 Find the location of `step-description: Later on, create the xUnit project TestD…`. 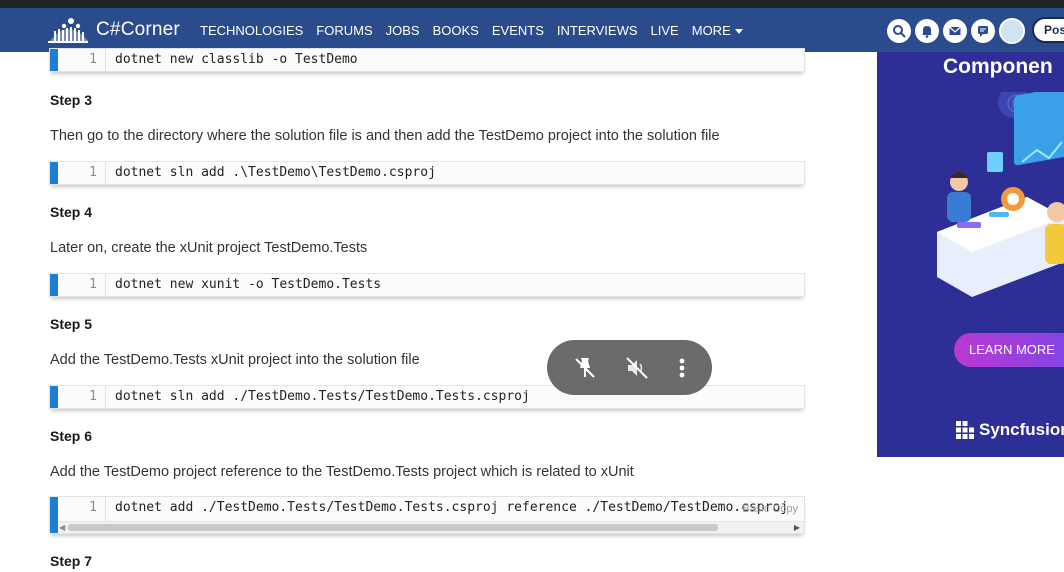

step-description: Later on, create the xUnit project TestD… is located at coordinates (209, 248).